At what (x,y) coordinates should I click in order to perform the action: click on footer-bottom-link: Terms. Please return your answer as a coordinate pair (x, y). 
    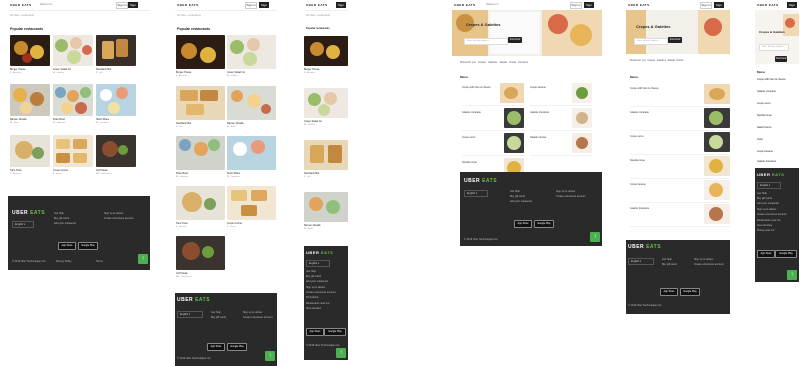
    Looking at the image, I should click on (99, 261).